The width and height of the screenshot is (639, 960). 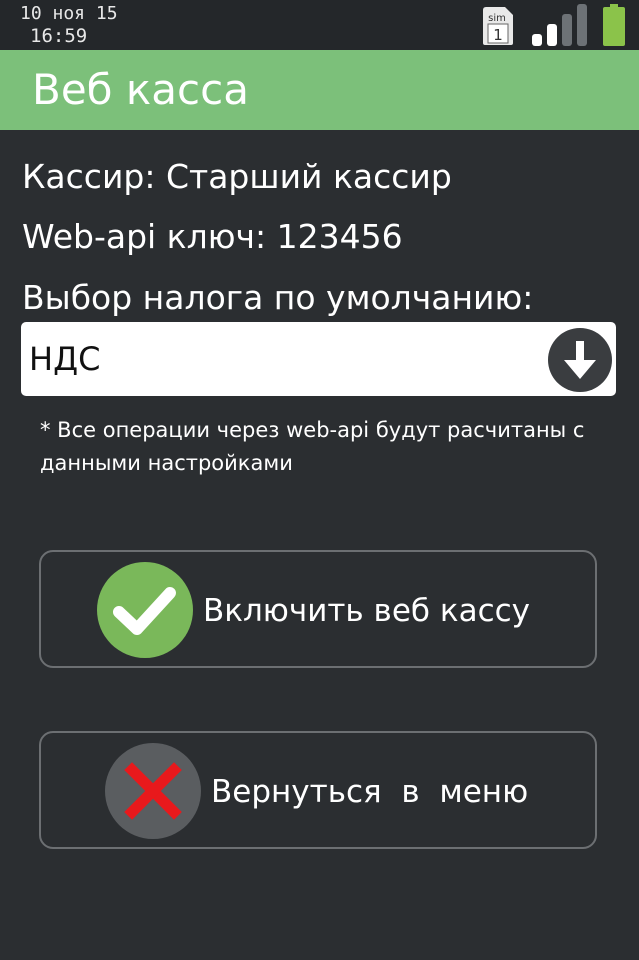 What do you see at coordinates (212, 236) in the screenshot?
I see `api-key-label: Web-api ключ: 123456` at bounding box center [212, 236].